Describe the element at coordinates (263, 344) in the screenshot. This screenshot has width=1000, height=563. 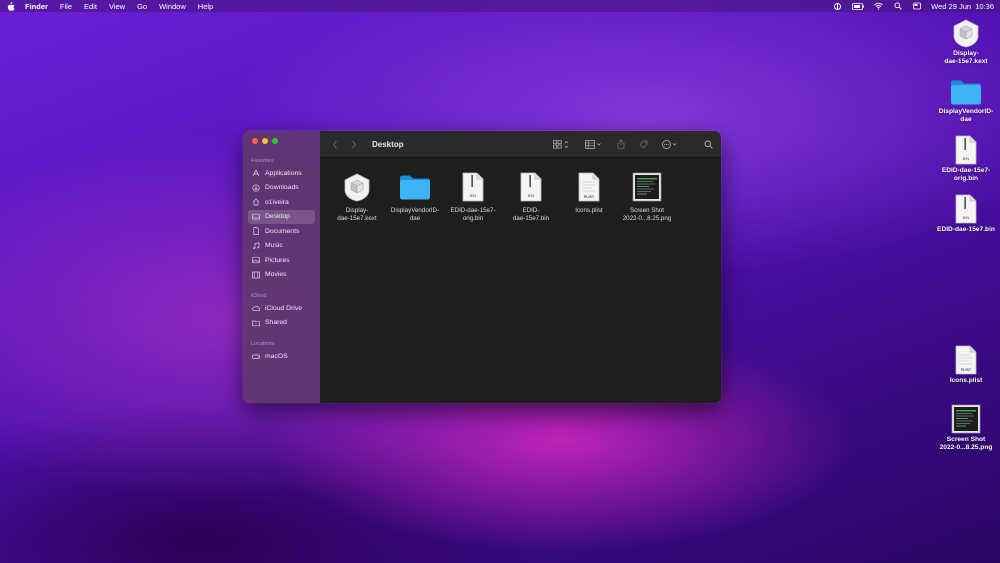
I see `sidebar-section-locations: Locations` at that location.